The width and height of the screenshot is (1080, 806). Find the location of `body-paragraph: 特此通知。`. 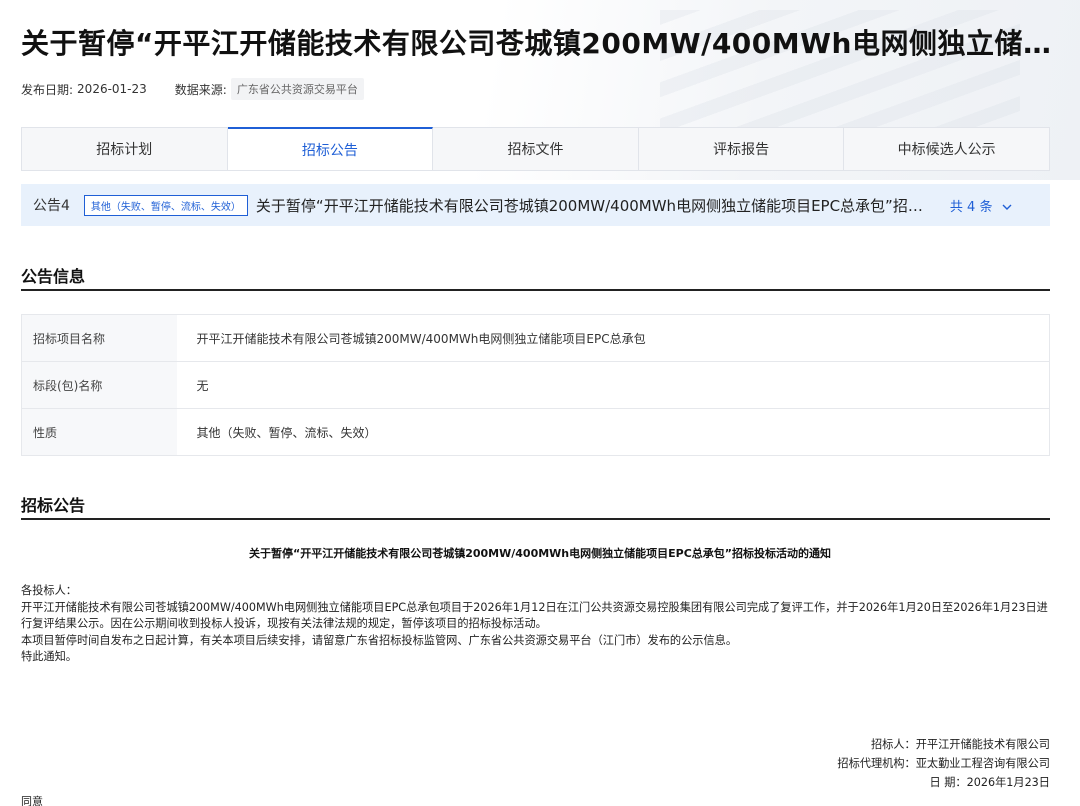

body-paragraph: 特此通知。 is located at coordinates (49, 656).